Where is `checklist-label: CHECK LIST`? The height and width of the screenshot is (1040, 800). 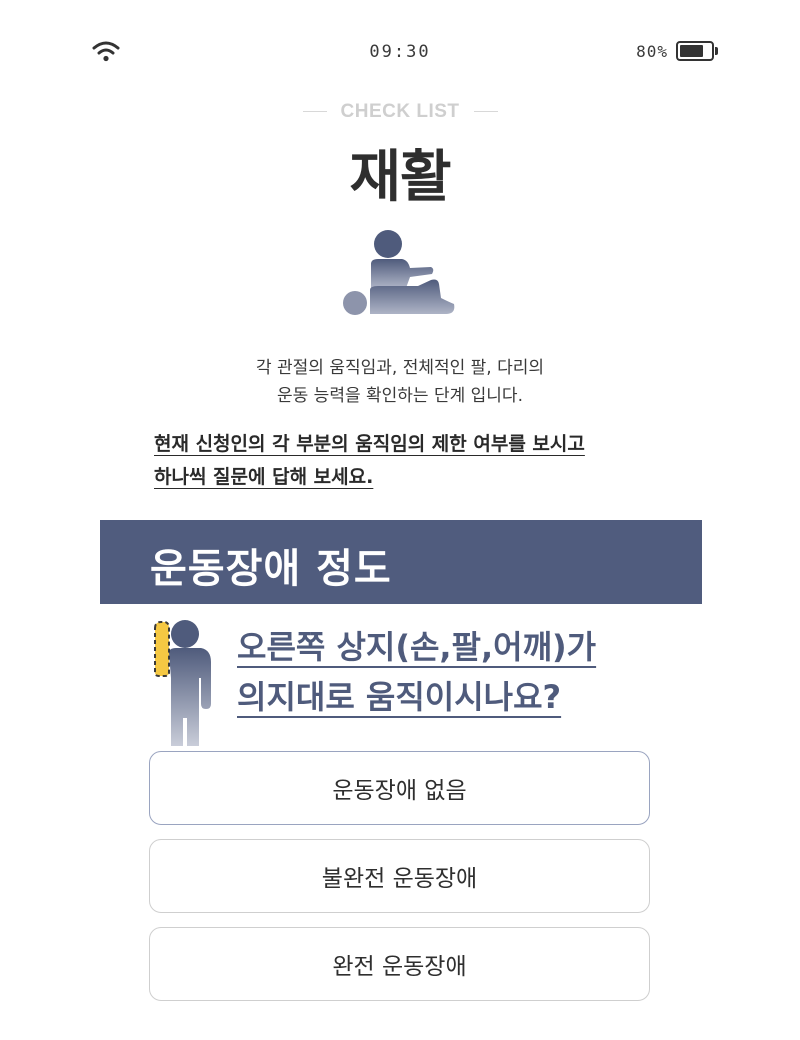
checklist-label: CHECK LIST is located at coordinates (400, 112).